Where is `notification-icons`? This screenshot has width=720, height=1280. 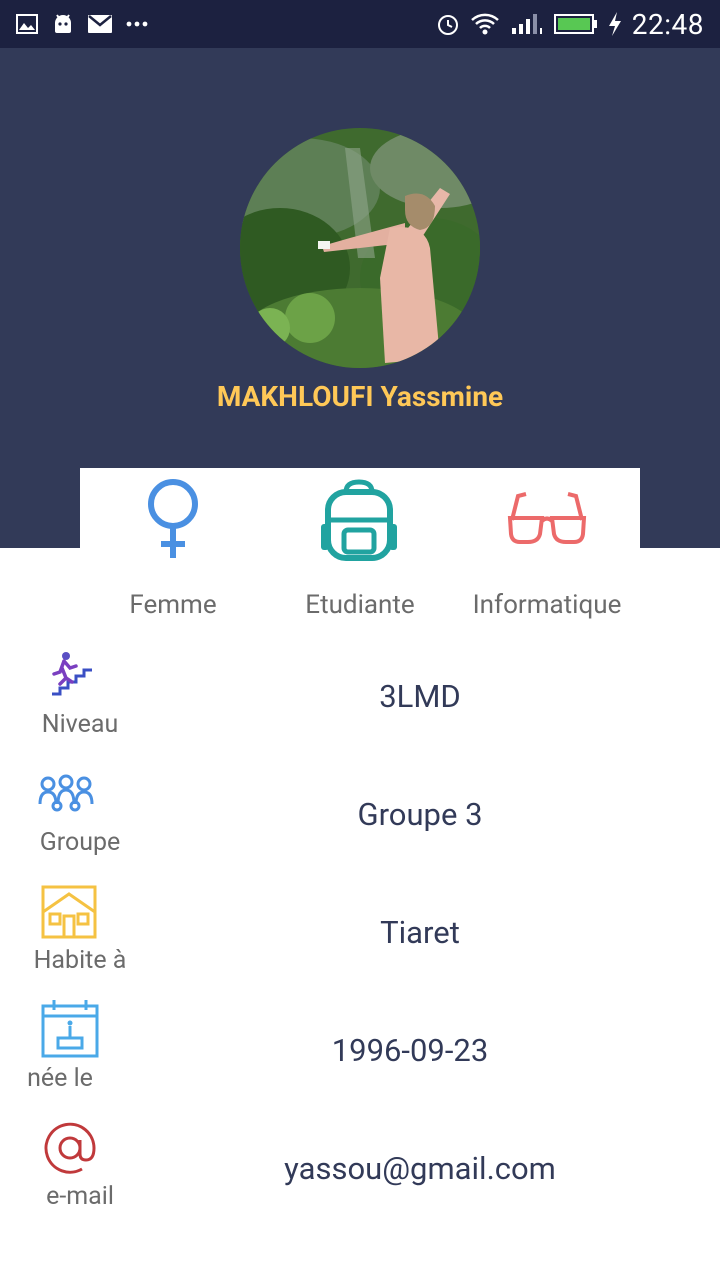
notification-icons is located at coordinates (82, 24).